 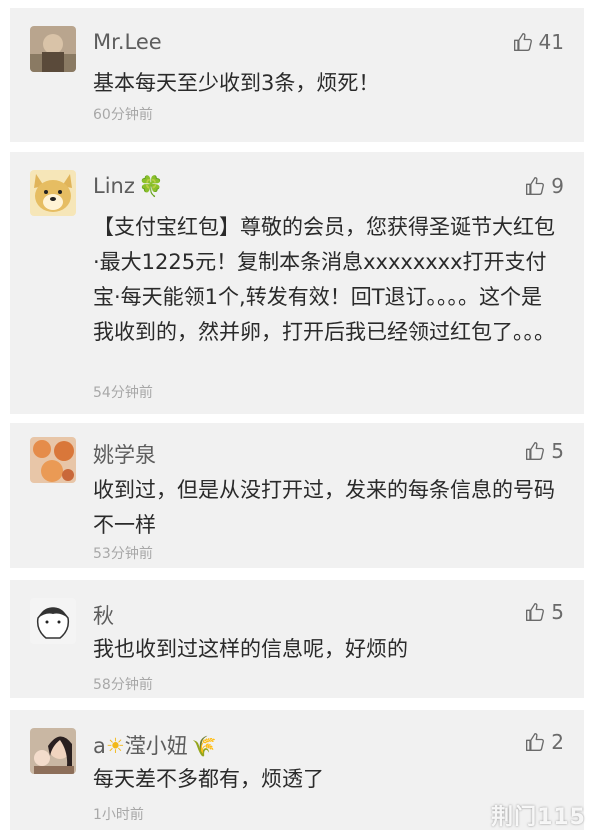 I want to click on site-watermark: 荆门115, so click(x=538, y=817).